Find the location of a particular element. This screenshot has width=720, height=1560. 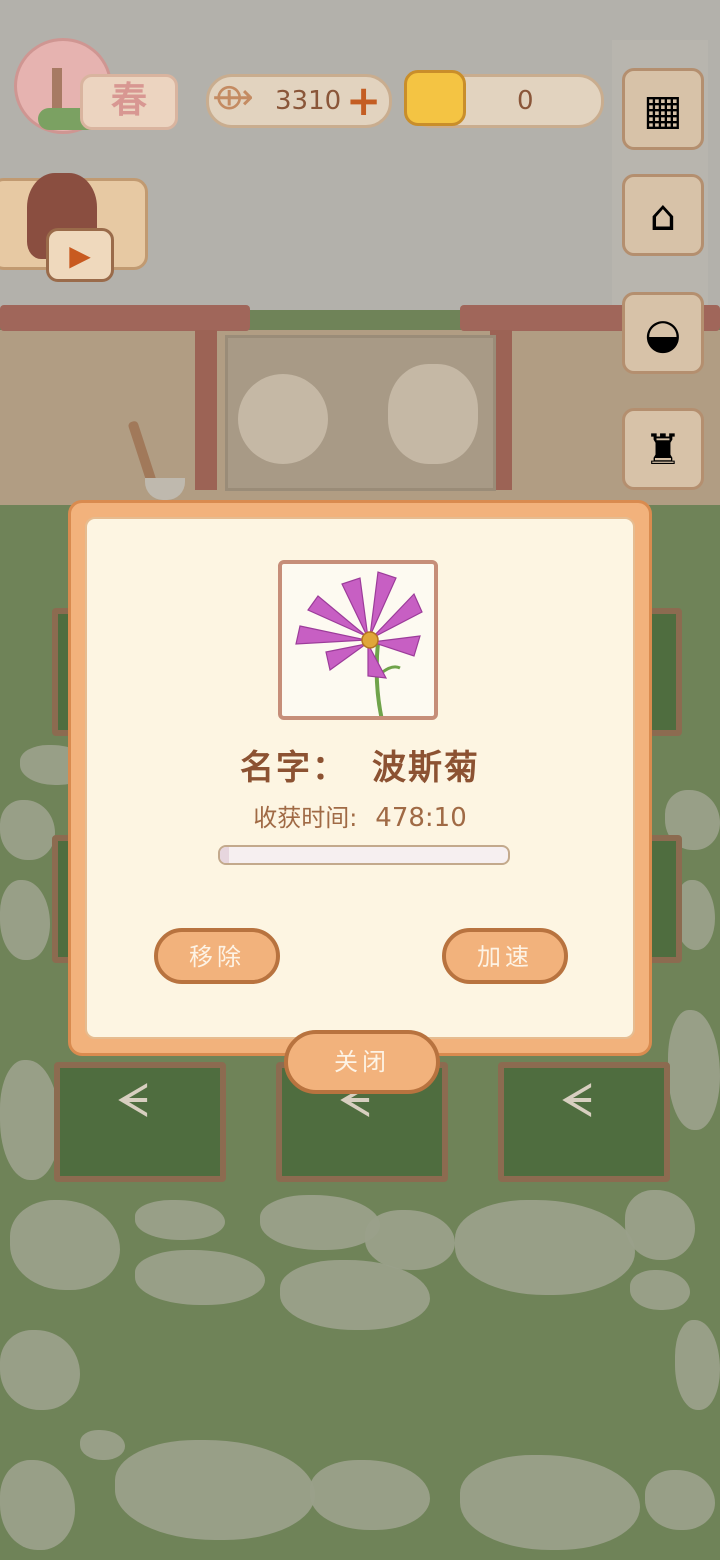

growth-progress-fill is located at coordinates (224, 855).